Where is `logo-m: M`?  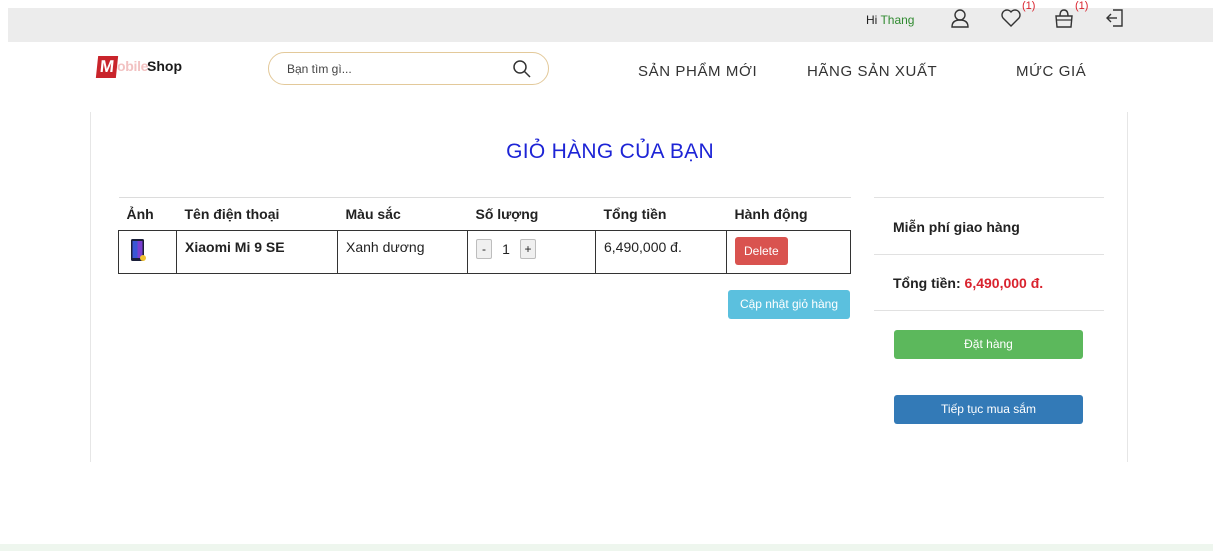
logo-m: M is located at coordinates (107, 67).